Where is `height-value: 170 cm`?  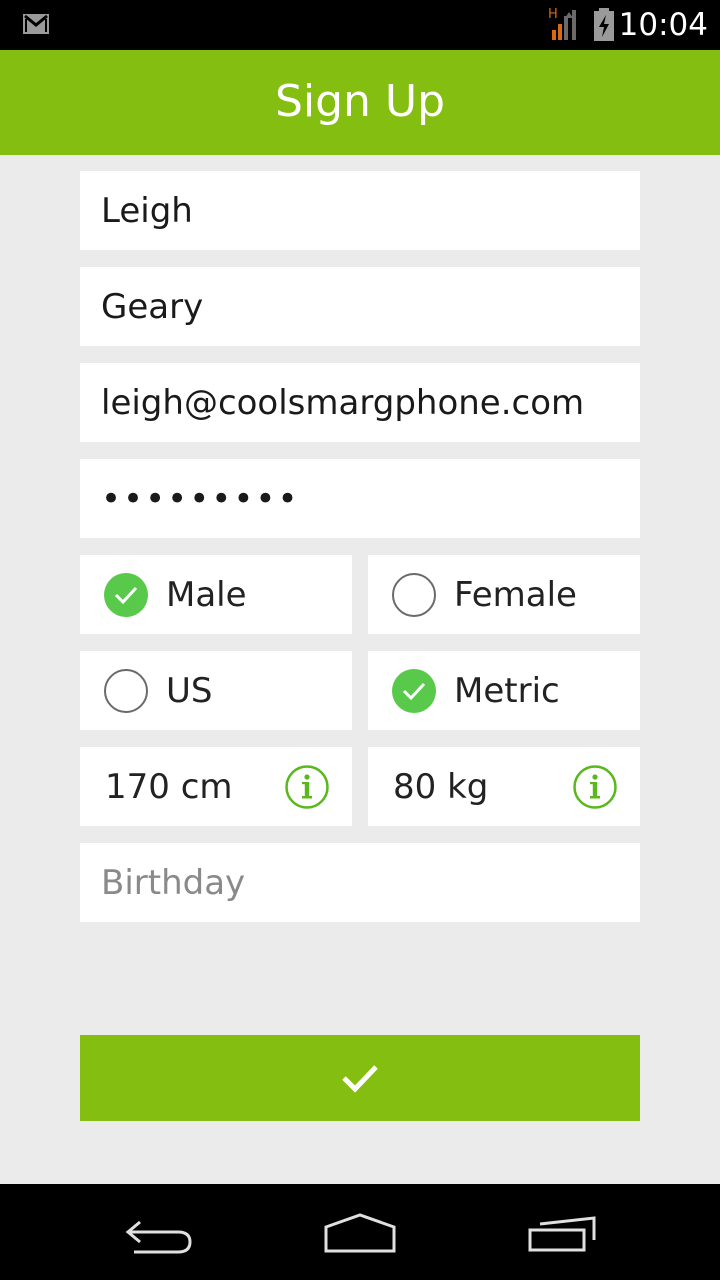
height-value: 170 cm is located at coordinates (169, 787).